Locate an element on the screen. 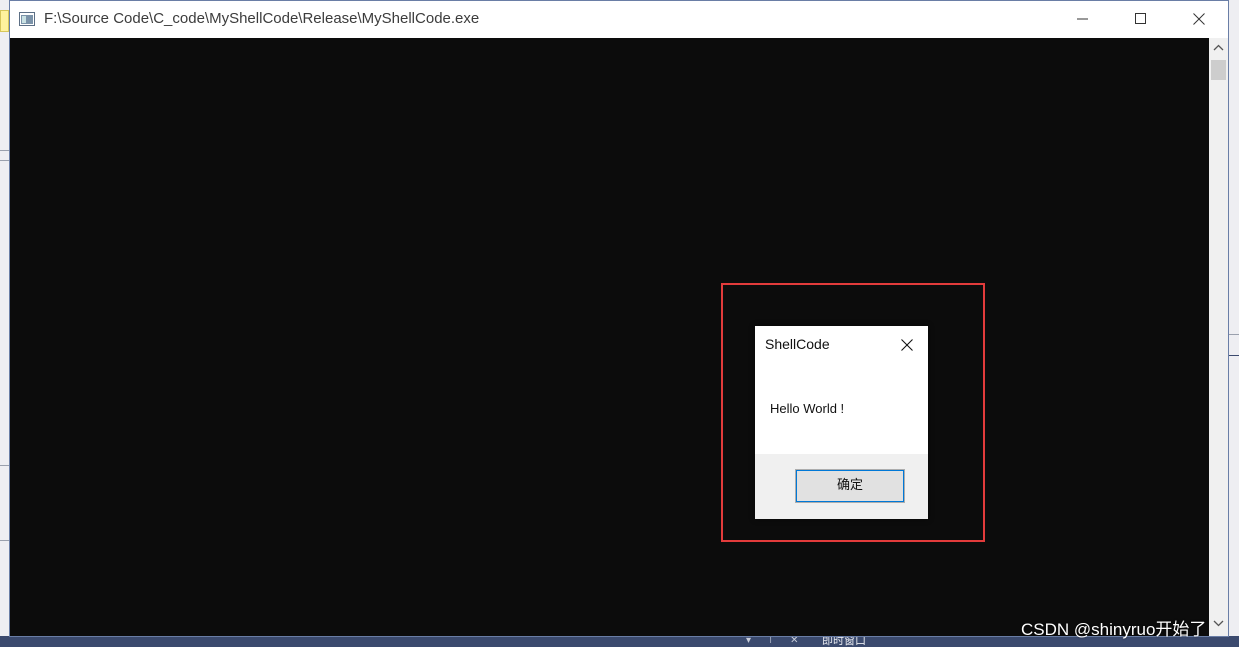 The image size is (1239, 647). minimize-button is located at coordinates (1083, 19).